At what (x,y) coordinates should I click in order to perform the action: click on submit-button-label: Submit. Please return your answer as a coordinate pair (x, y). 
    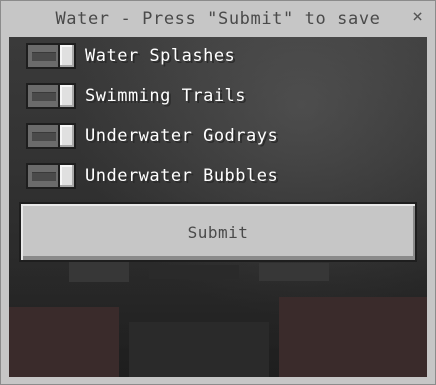
    Looking at the image, I should click on (218, 232).